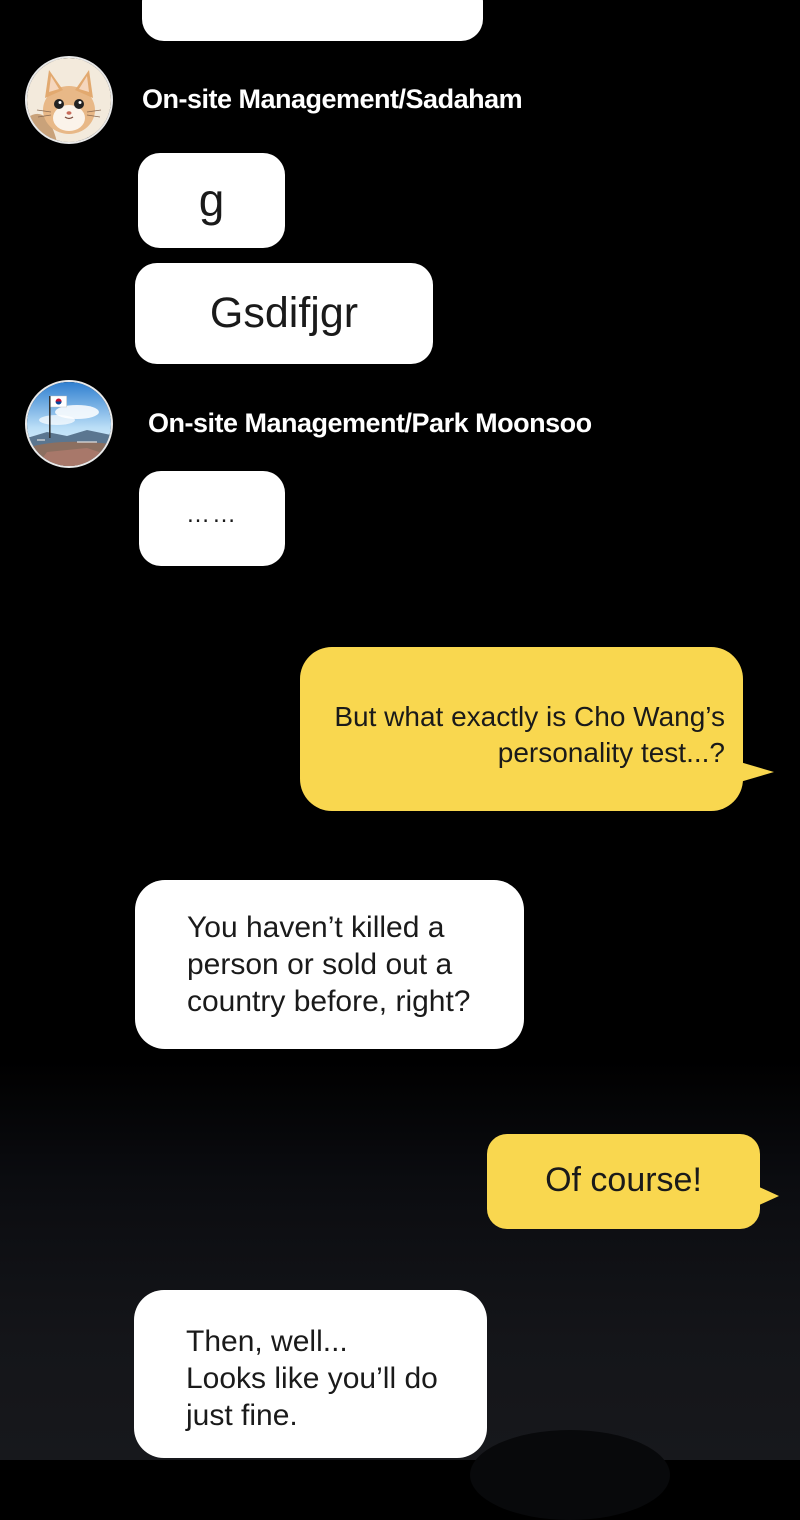 The width and height of the screenshot is (800, 1520). I want to click on background-shadow-shape, so click(570, 1475).